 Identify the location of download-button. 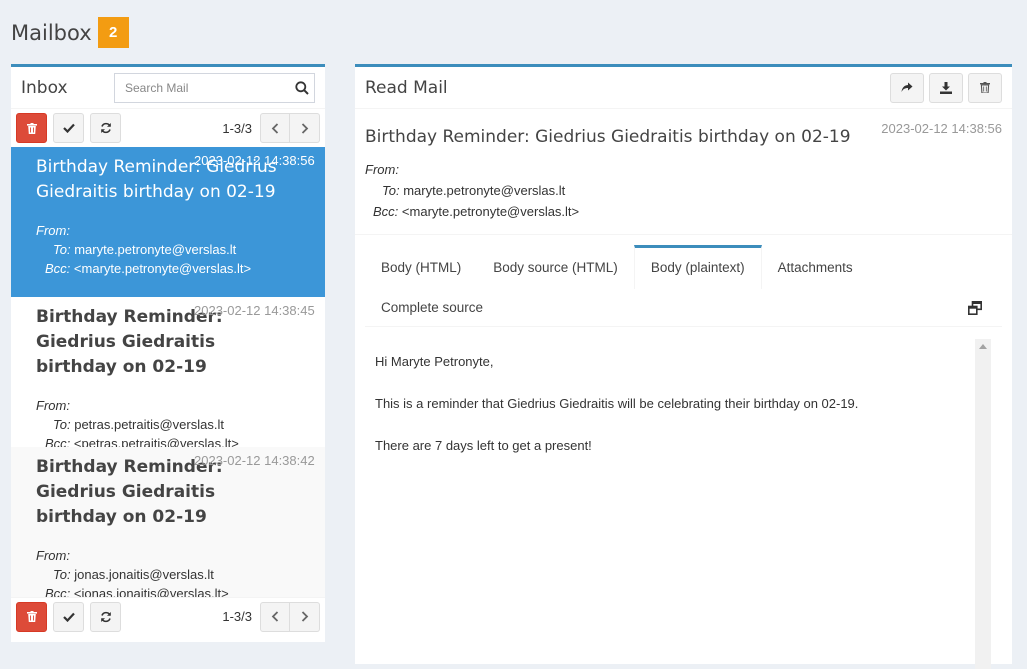
(946, 87).